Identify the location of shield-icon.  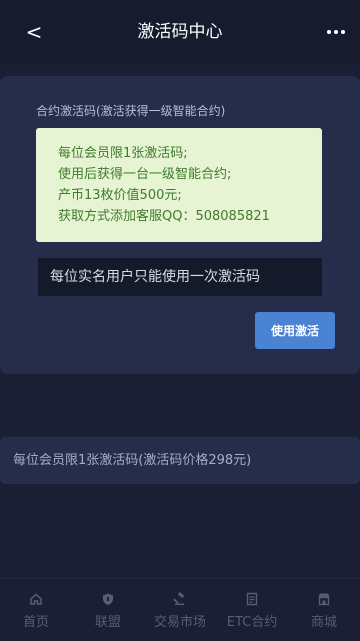
(108, 599).